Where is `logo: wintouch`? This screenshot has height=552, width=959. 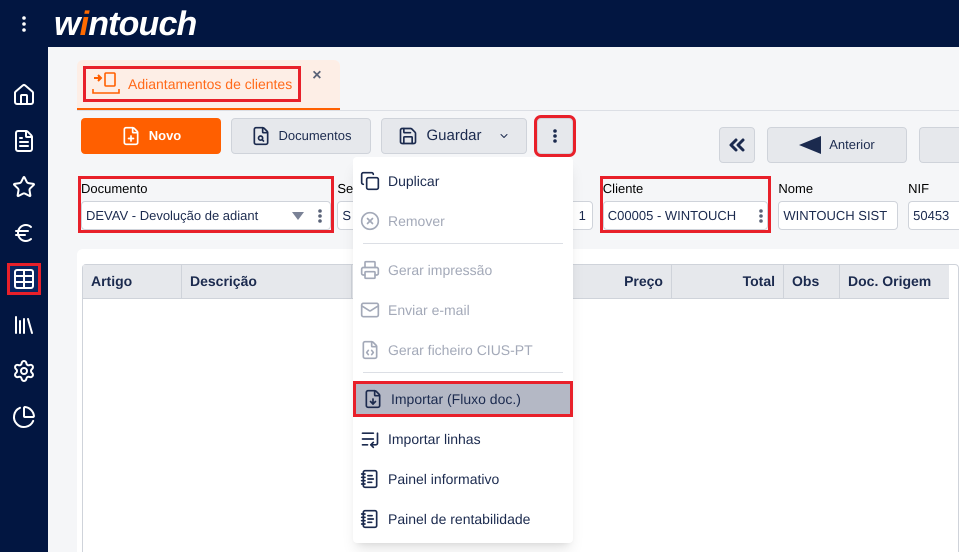
logo: wintouch is located at coordinates (125, 23).